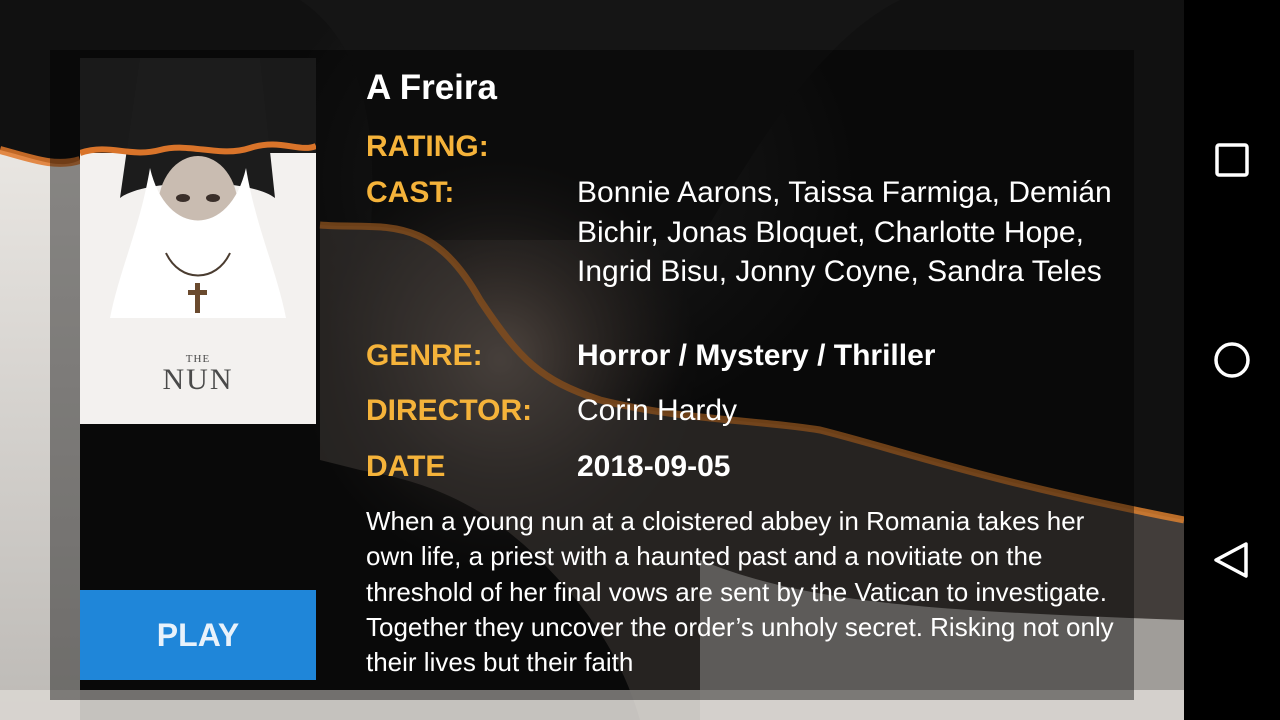  Describe the element at coordinates (756, 355) in the screenshot. I see `genre-value: Horror / Mystery / Thriller` at that location.